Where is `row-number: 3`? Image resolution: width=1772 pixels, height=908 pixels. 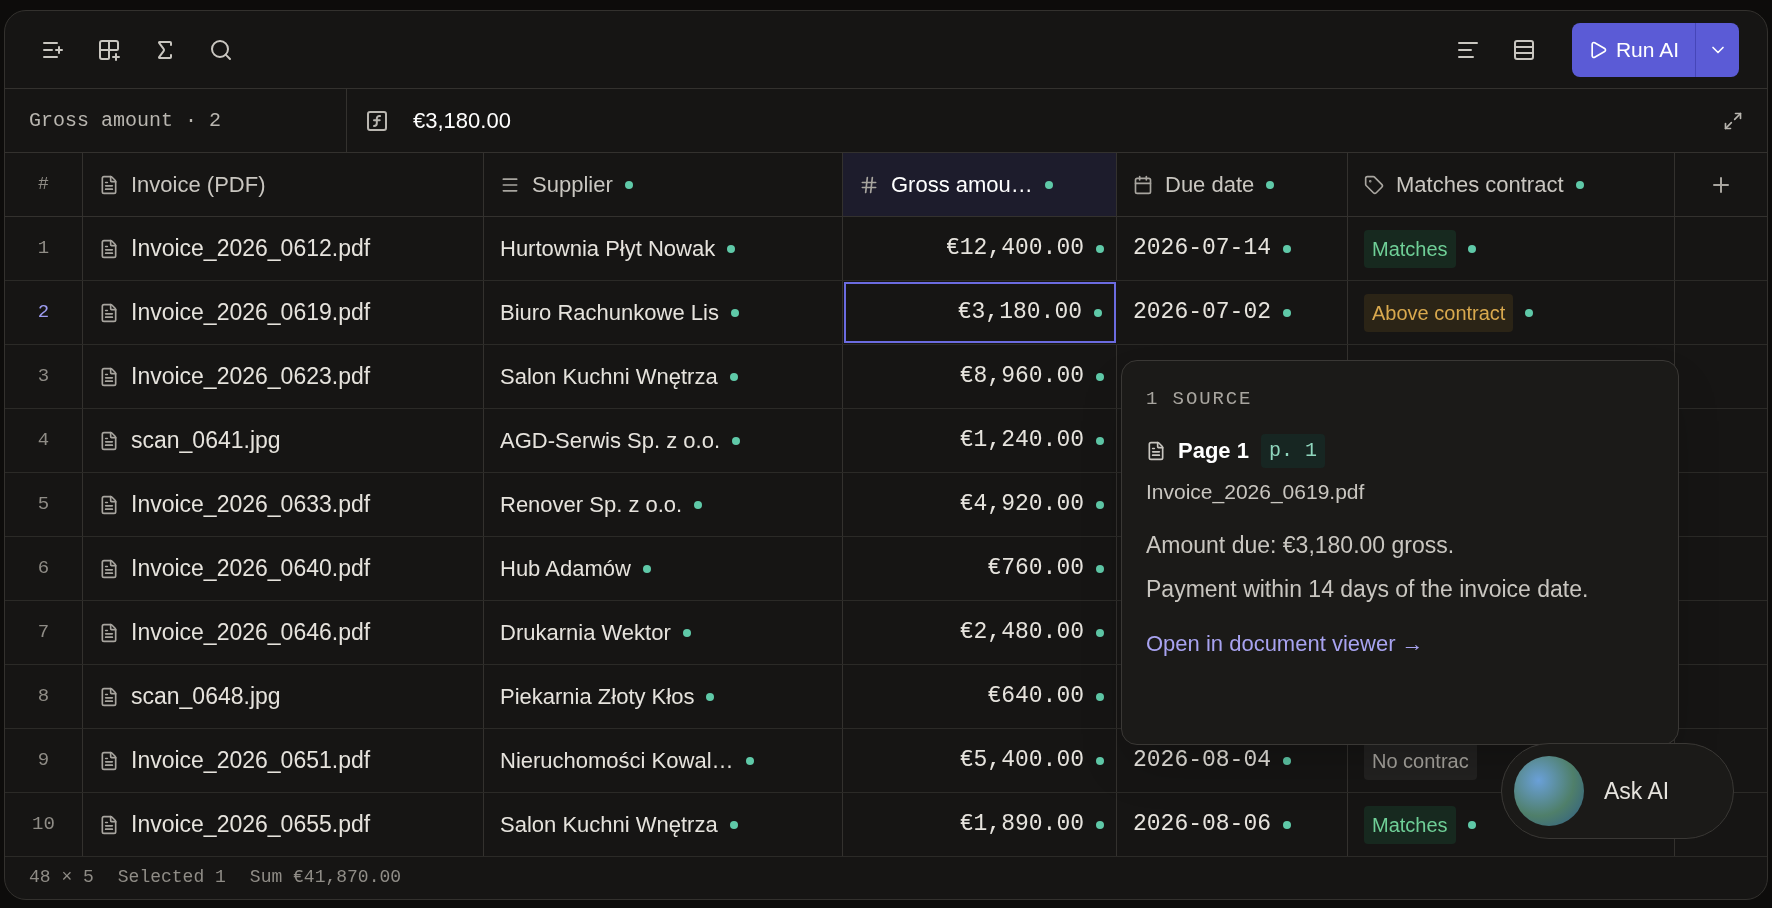
row-number: 3 is located at coordinates (44, 376).